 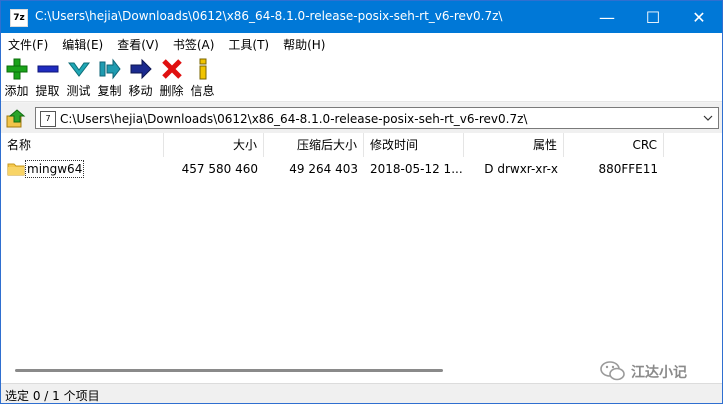 I want to click on column-header-packed: 压缩后大小, so click(x=314, y=145).